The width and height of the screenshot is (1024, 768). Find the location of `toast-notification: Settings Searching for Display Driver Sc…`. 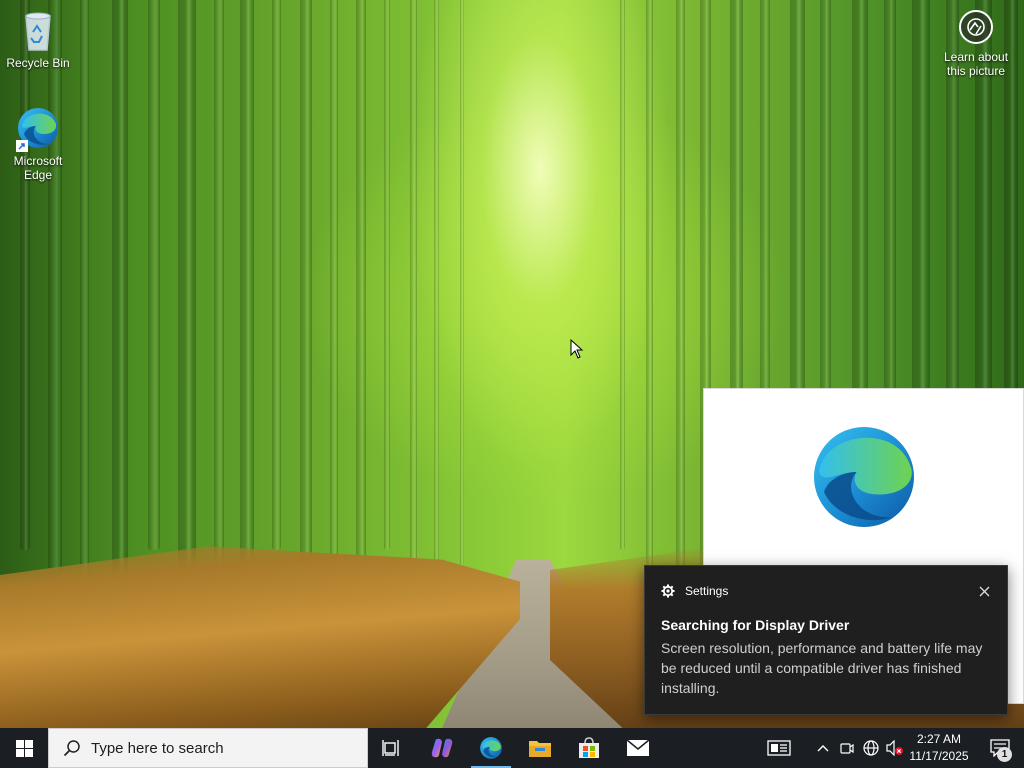

toast-notification: Settings Searching for Display Driver Sc… is located at coordinates (826, 640).